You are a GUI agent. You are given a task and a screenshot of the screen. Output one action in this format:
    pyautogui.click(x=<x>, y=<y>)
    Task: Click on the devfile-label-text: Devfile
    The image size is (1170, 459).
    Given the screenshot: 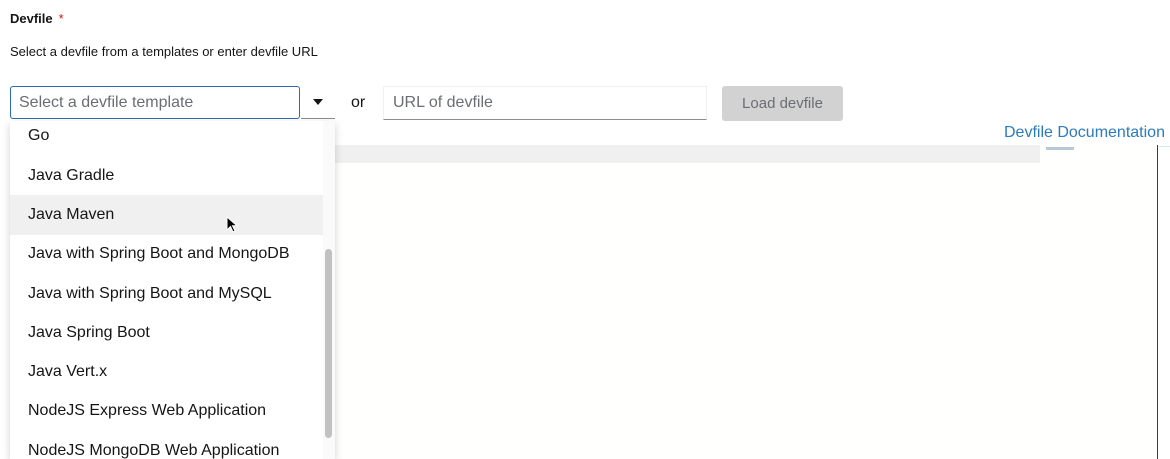 What is the action you would take?
    pyautogui.click(x=31, y=18)
    